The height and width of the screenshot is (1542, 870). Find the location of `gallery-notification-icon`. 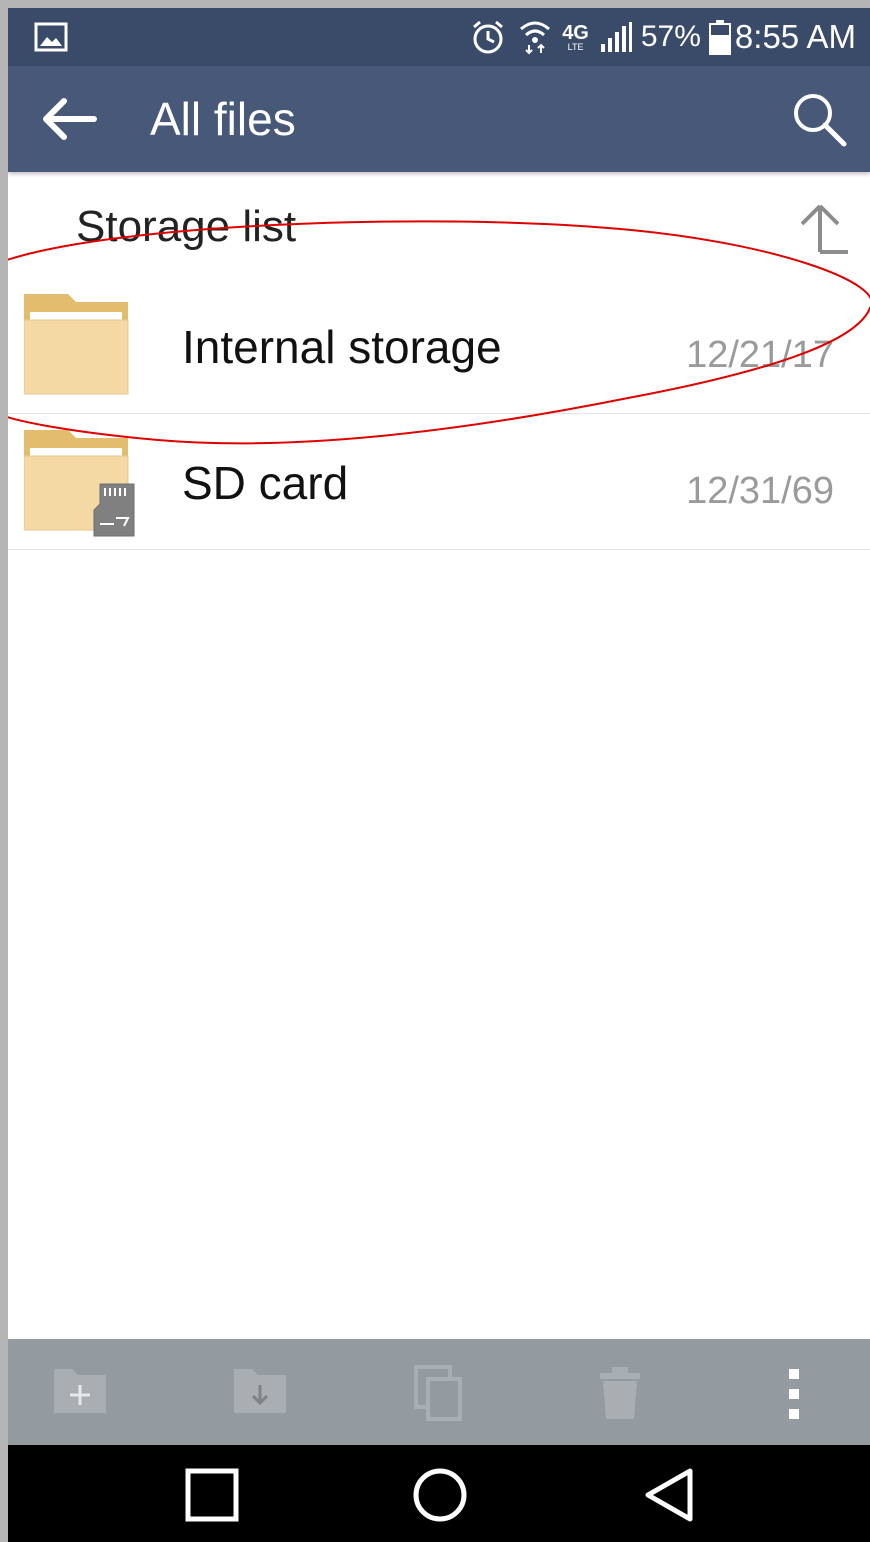

gallery-notification-icon is located at coordinates (51, 39).